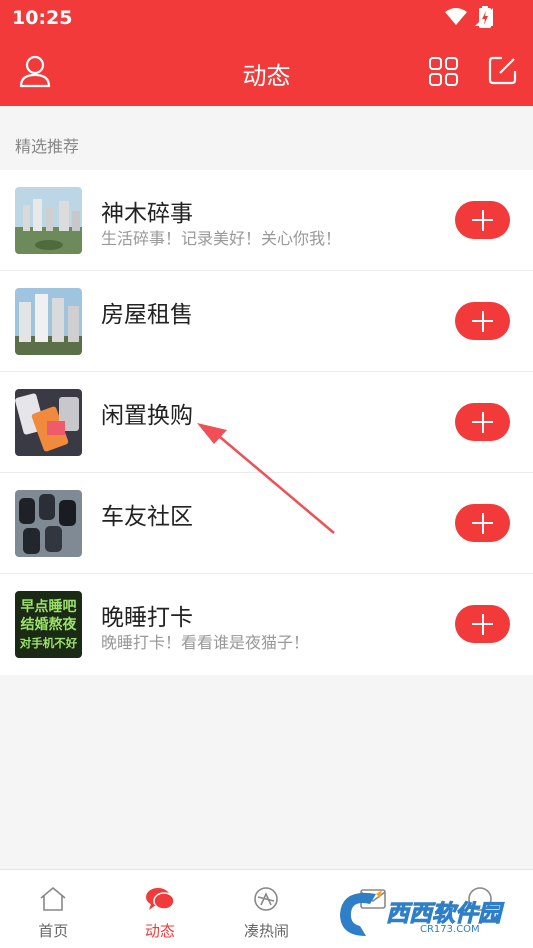  I want to click on thumbnail-buildings, so click(48, 321).